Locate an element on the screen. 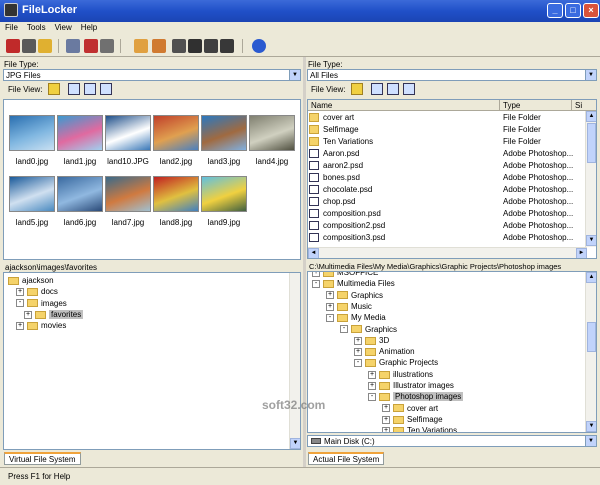 Image resolution: width=600 pixels, height=485 pixels. unlock-icon is located at coordinates (141, 46).